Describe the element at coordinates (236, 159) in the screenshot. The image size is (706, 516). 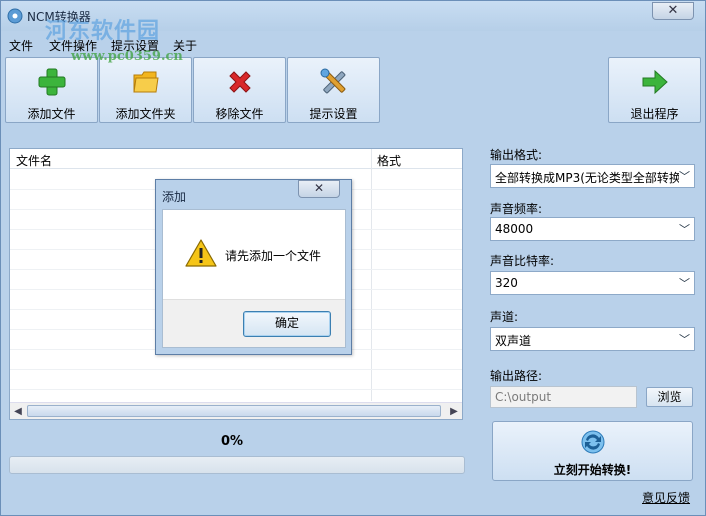
I see `file-list-header: 文件名 格式` at that location.